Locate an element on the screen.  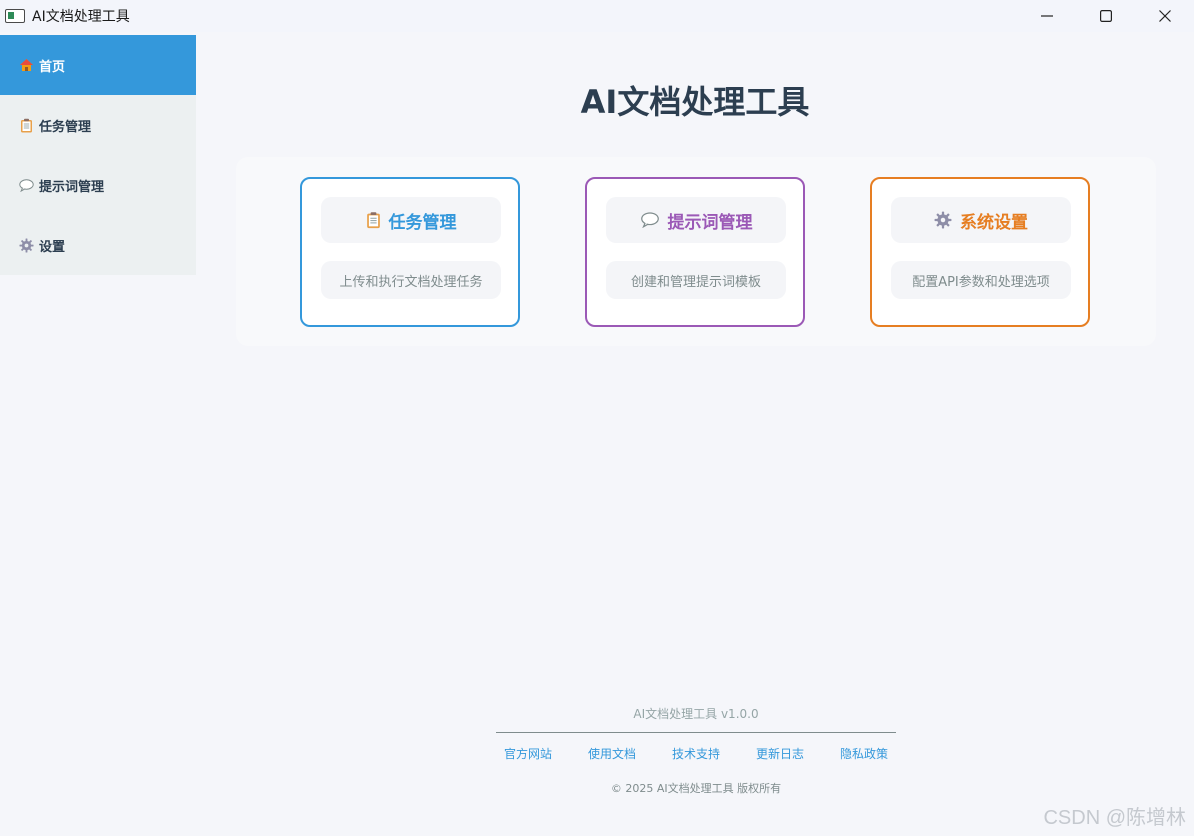
maximize-button is located at coordinates (1105, 16).